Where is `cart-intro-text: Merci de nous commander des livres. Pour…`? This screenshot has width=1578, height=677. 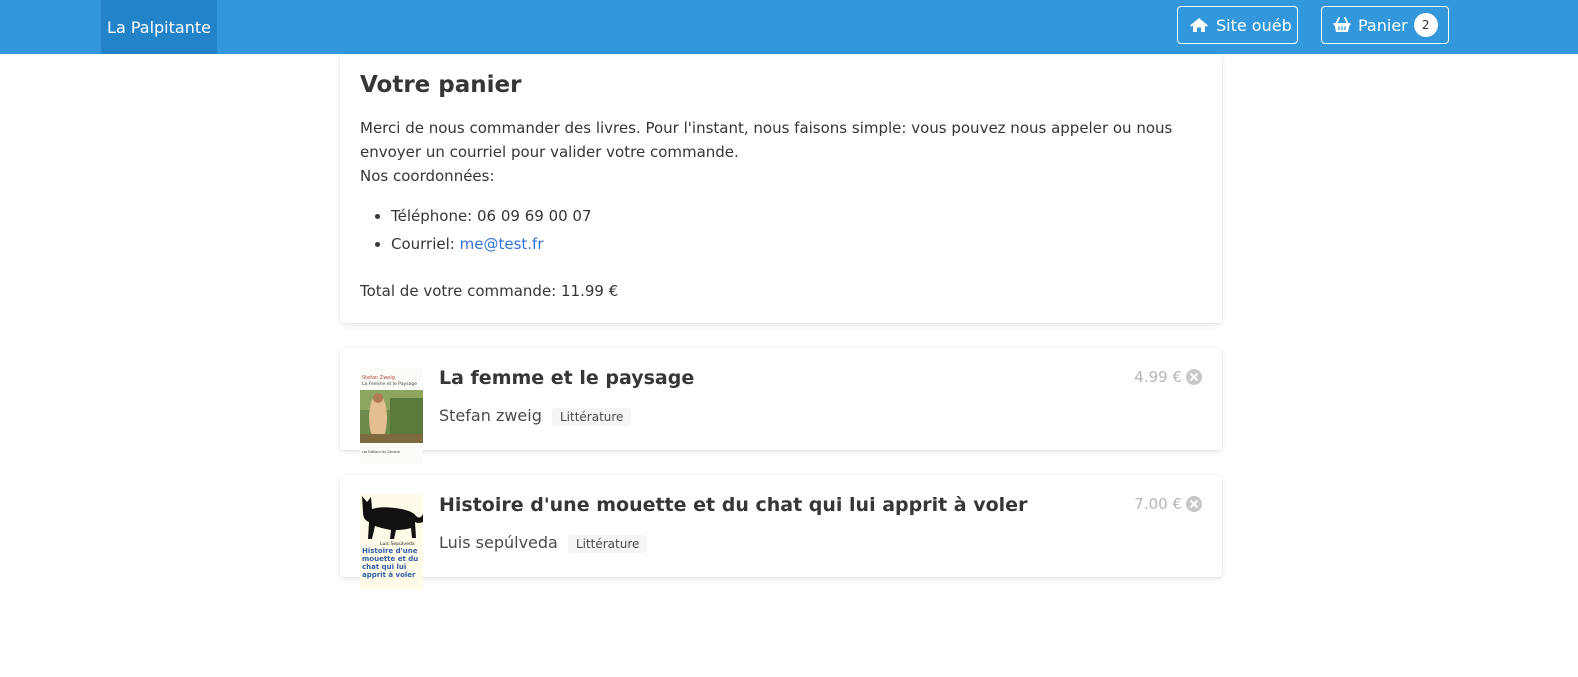 cart-intro-text: Merci de nous commander des livres. Pour… is located at coordinates (766, 140).